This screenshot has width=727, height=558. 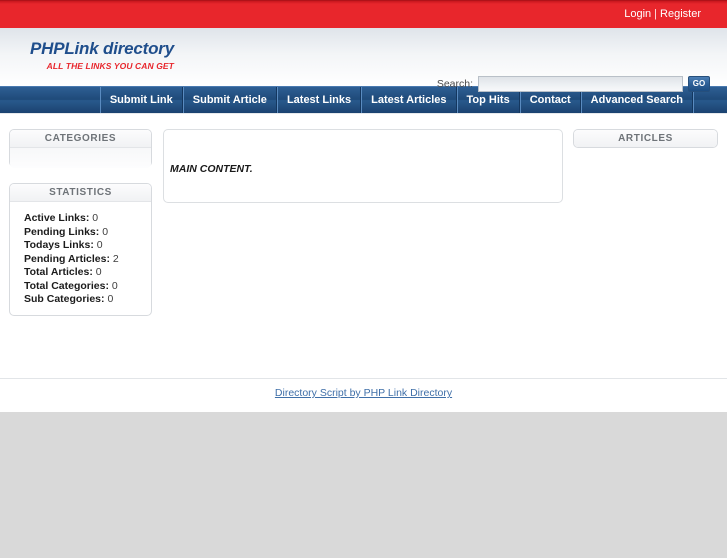 I want to click on categories-panel: CATEGORIES, so click(x=80, y=148).